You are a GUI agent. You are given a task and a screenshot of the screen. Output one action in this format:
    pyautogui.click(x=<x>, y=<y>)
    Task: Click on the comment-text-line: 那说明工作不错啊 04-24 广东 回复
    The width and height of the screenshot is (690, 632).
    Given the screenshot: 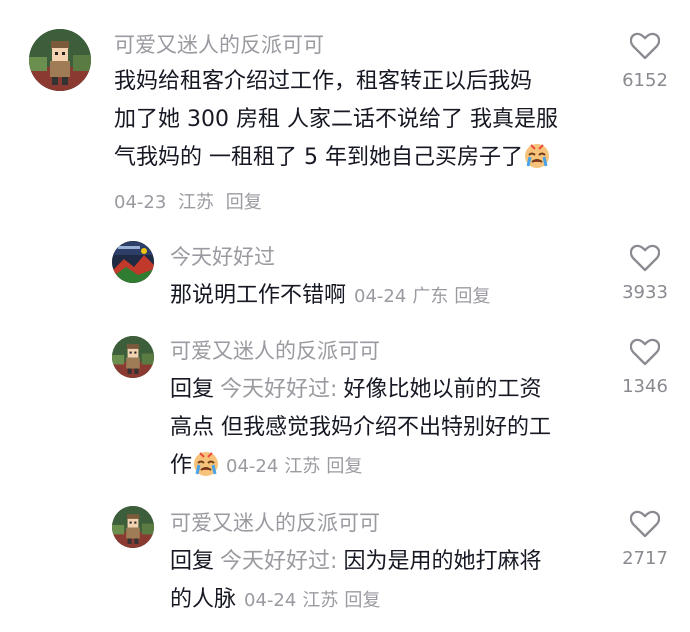 What is the action you would take?
    pyautogui.click(x=390, y=296)
    